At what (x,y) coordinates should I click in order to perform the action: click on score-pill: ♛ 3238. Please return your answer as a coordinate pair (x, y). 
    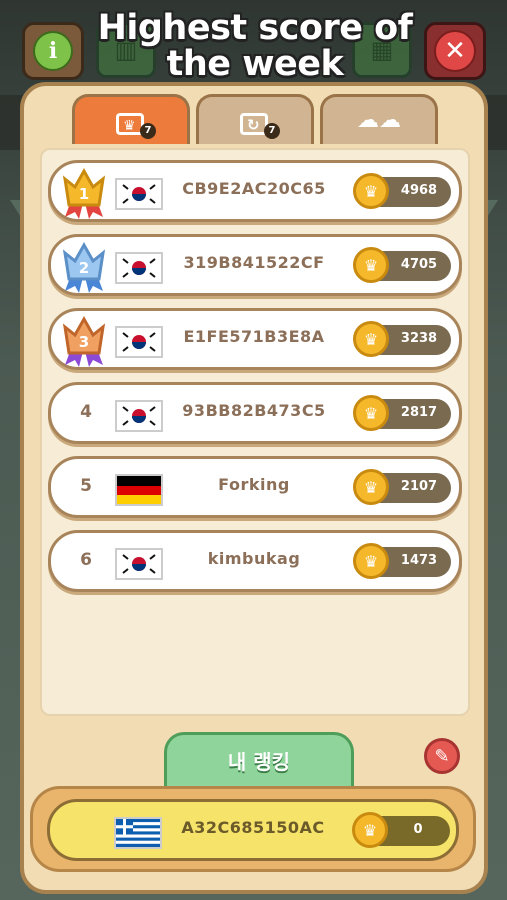
    Looking at the image, I should click on (402, 339).